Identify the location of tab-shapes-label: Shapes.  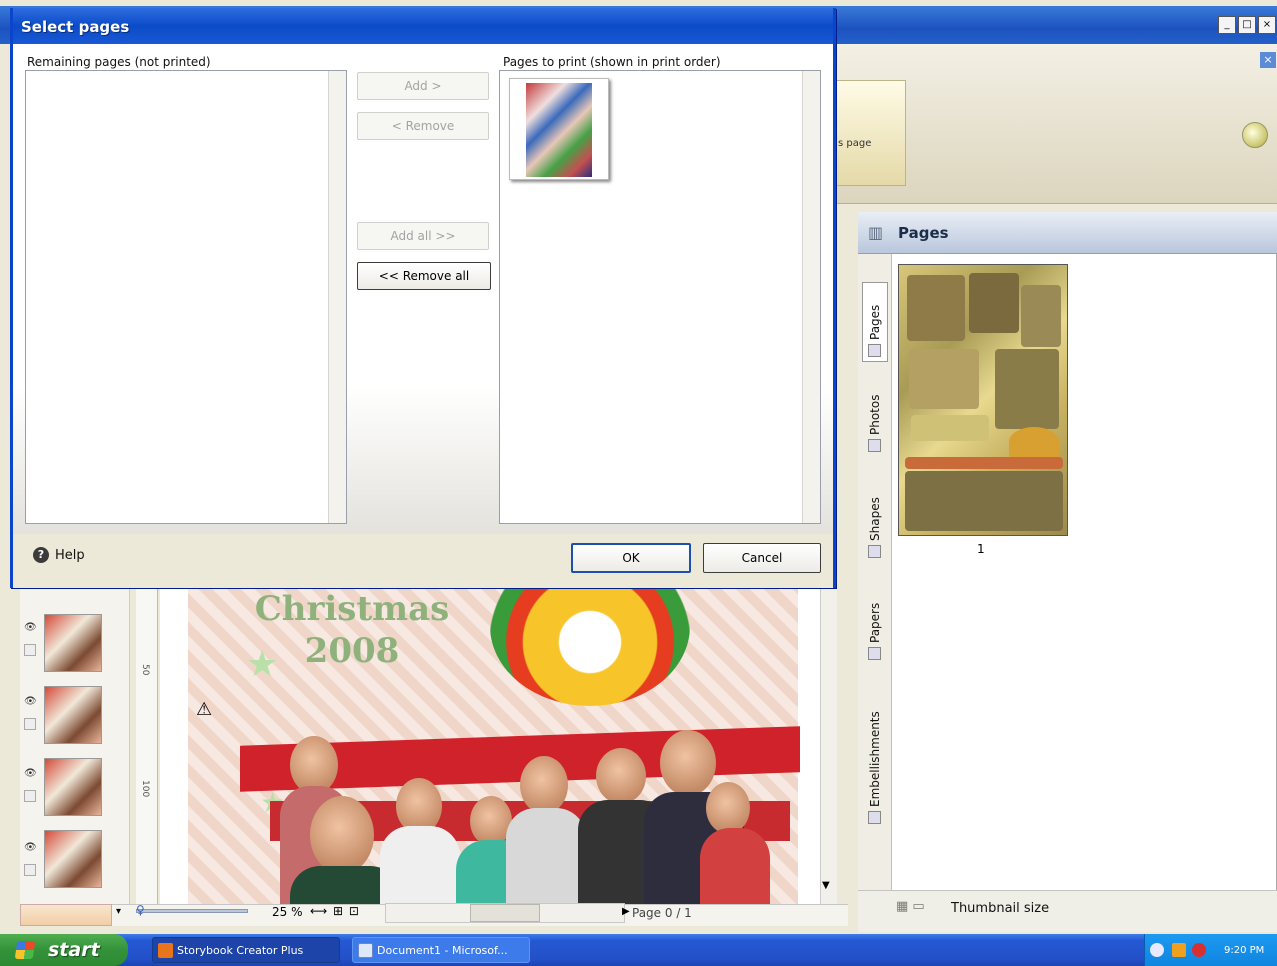
(875, 519).